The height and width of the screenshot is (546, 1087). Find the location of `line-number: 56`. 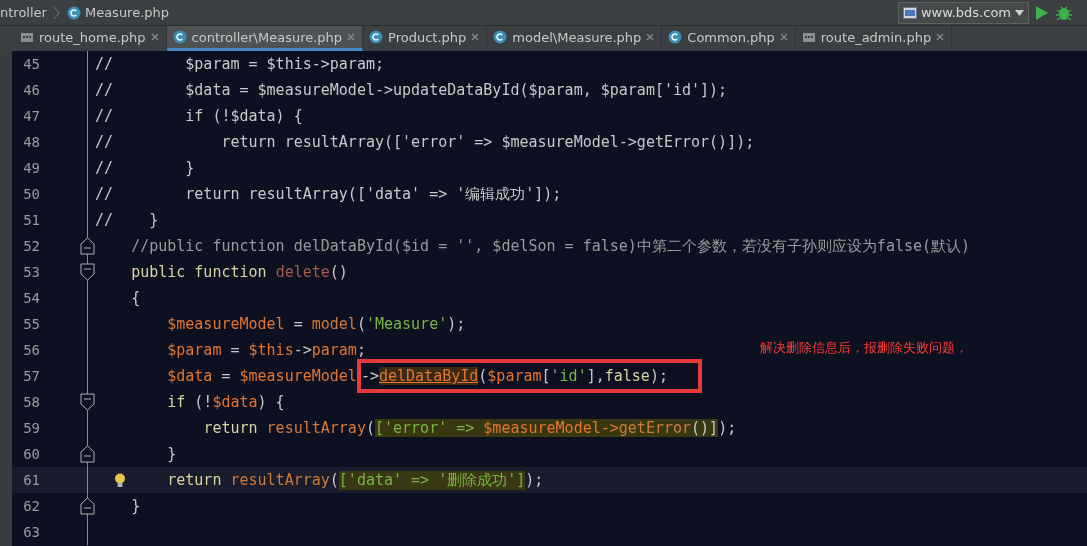

line-number: 56 is located at coordinates (31, 350).